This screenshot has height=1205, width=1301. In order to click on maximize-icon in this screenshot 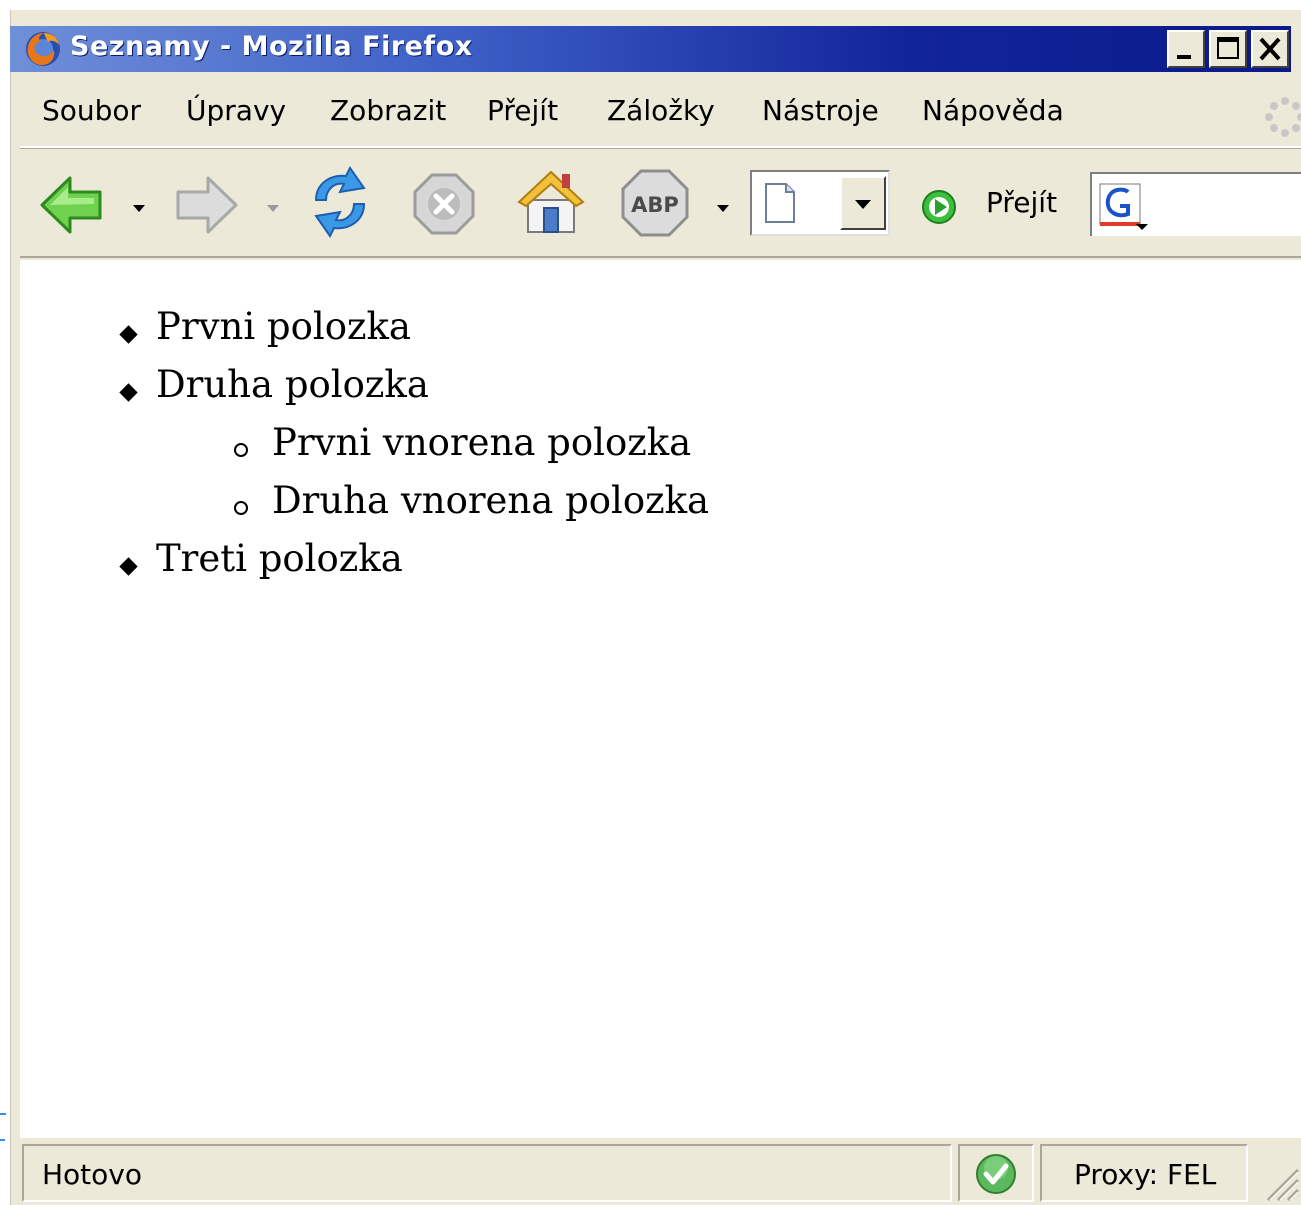, I will do `click(1228, 48)`.